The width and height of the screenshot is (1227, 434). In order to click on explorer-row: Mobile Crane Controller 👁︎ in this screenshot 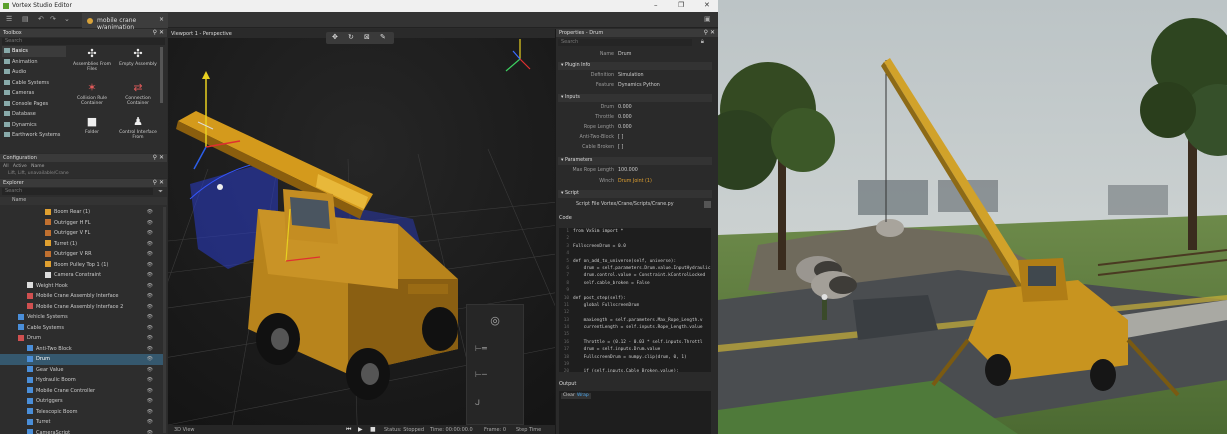, I will do `click(82, 391)`.